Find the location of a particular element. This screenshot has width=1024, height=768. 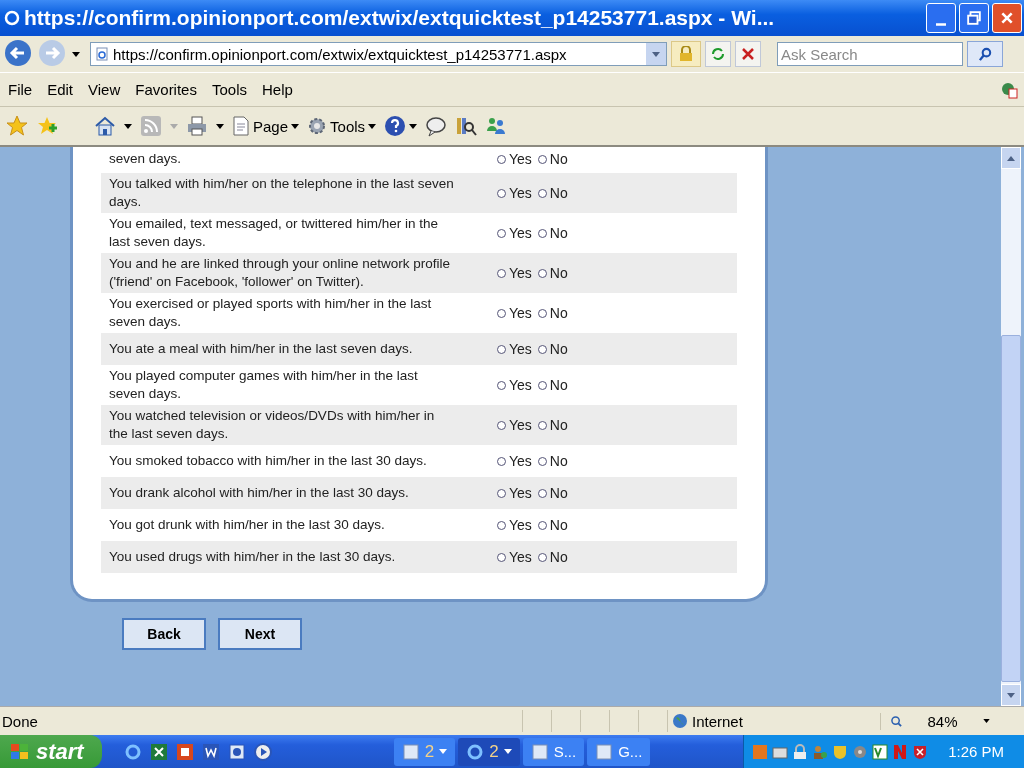

scrollbar is located at coordinates (1011, 426).